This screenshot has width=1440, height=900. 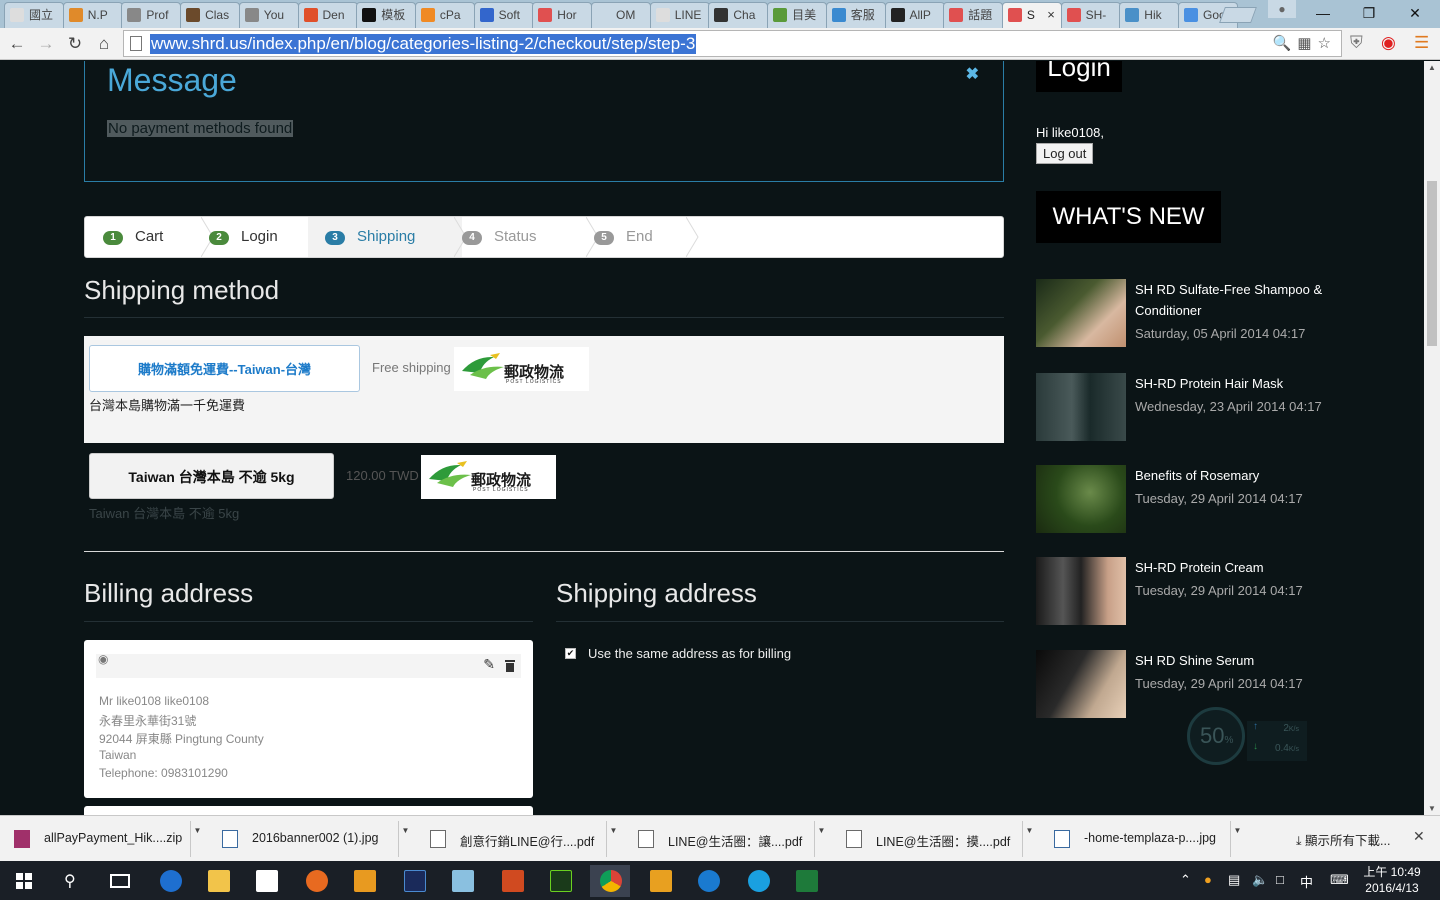 I want to click on skype-icon, so click(x=758, y=881).